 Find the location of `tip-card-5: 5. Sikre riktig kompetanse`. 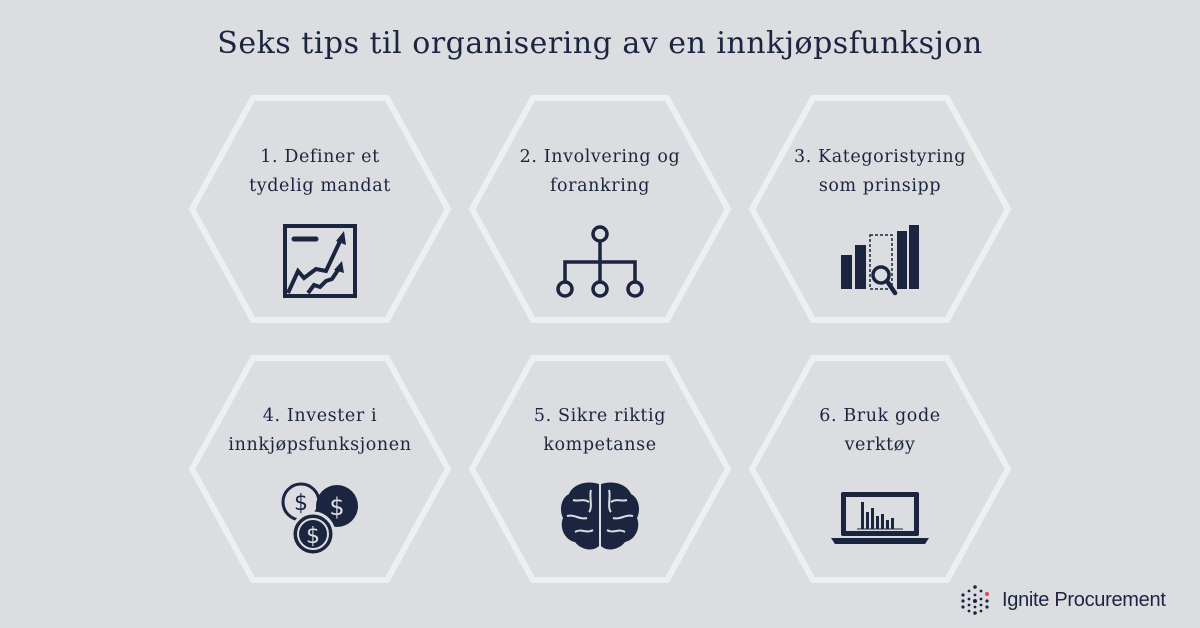

tip-card-5: 5. Sikre riktig kompetanse is located at coordinates (600, 487).